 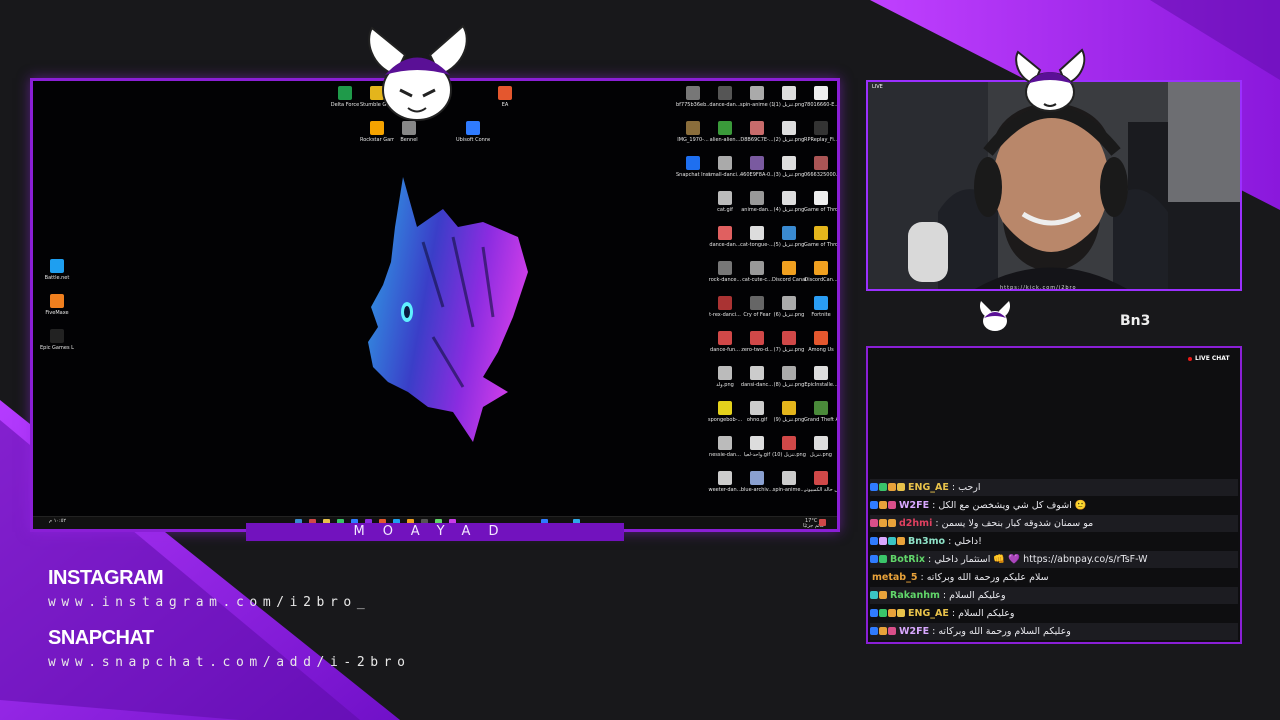 I want to click on chat-message: Bn3mo : داخلي!, so click(x=1054, y=541).